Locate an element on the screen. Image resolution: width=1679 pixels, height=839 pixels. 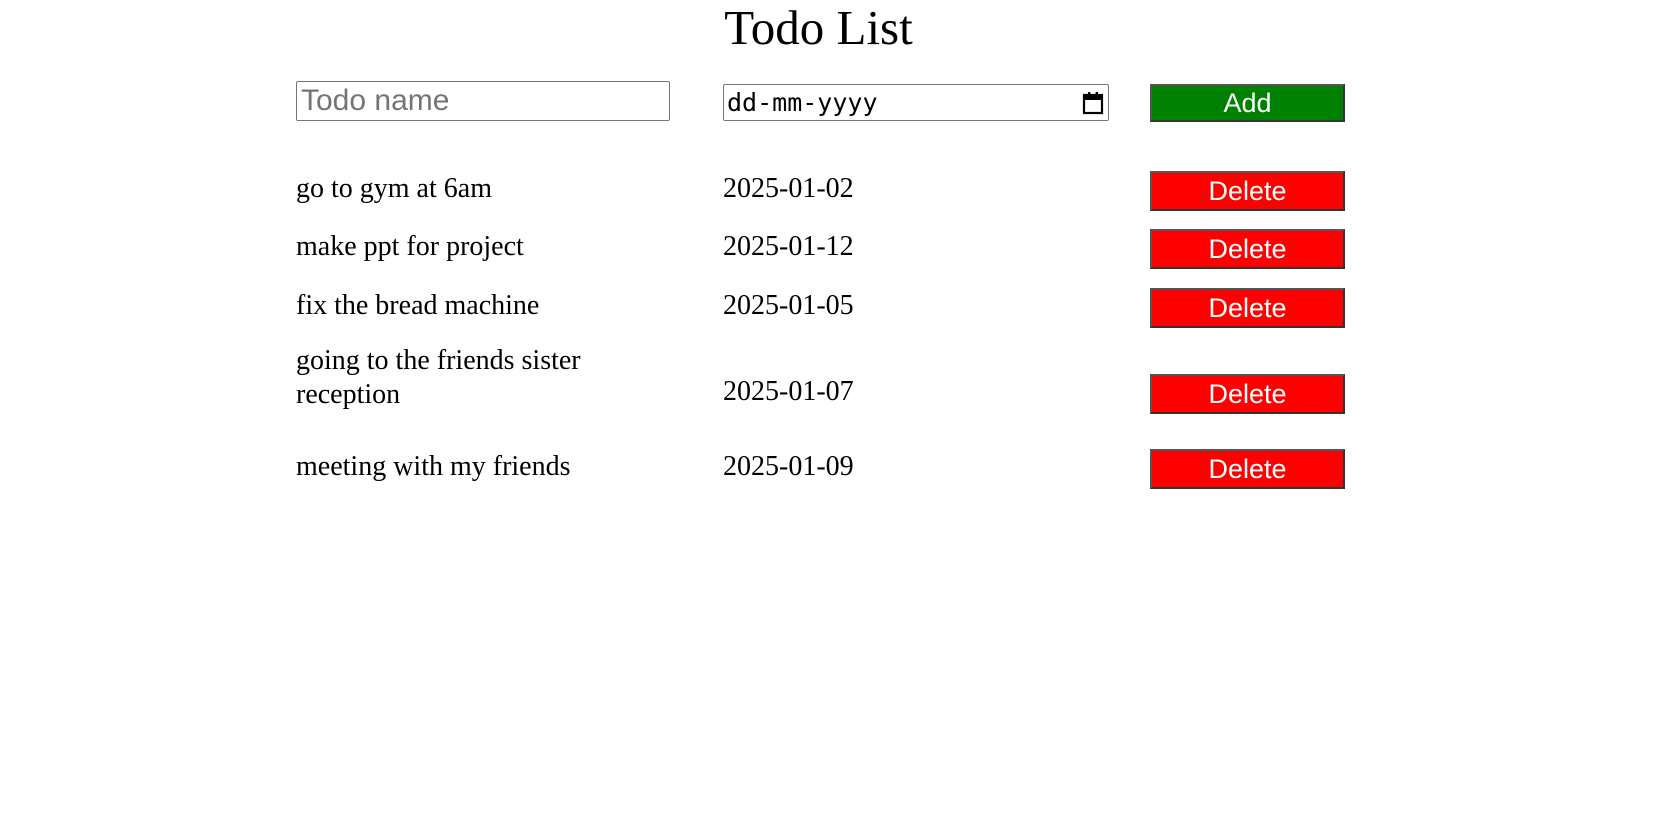
date-input-placeholder: dd-mm-yyyy is located at coordinates (802, 102).